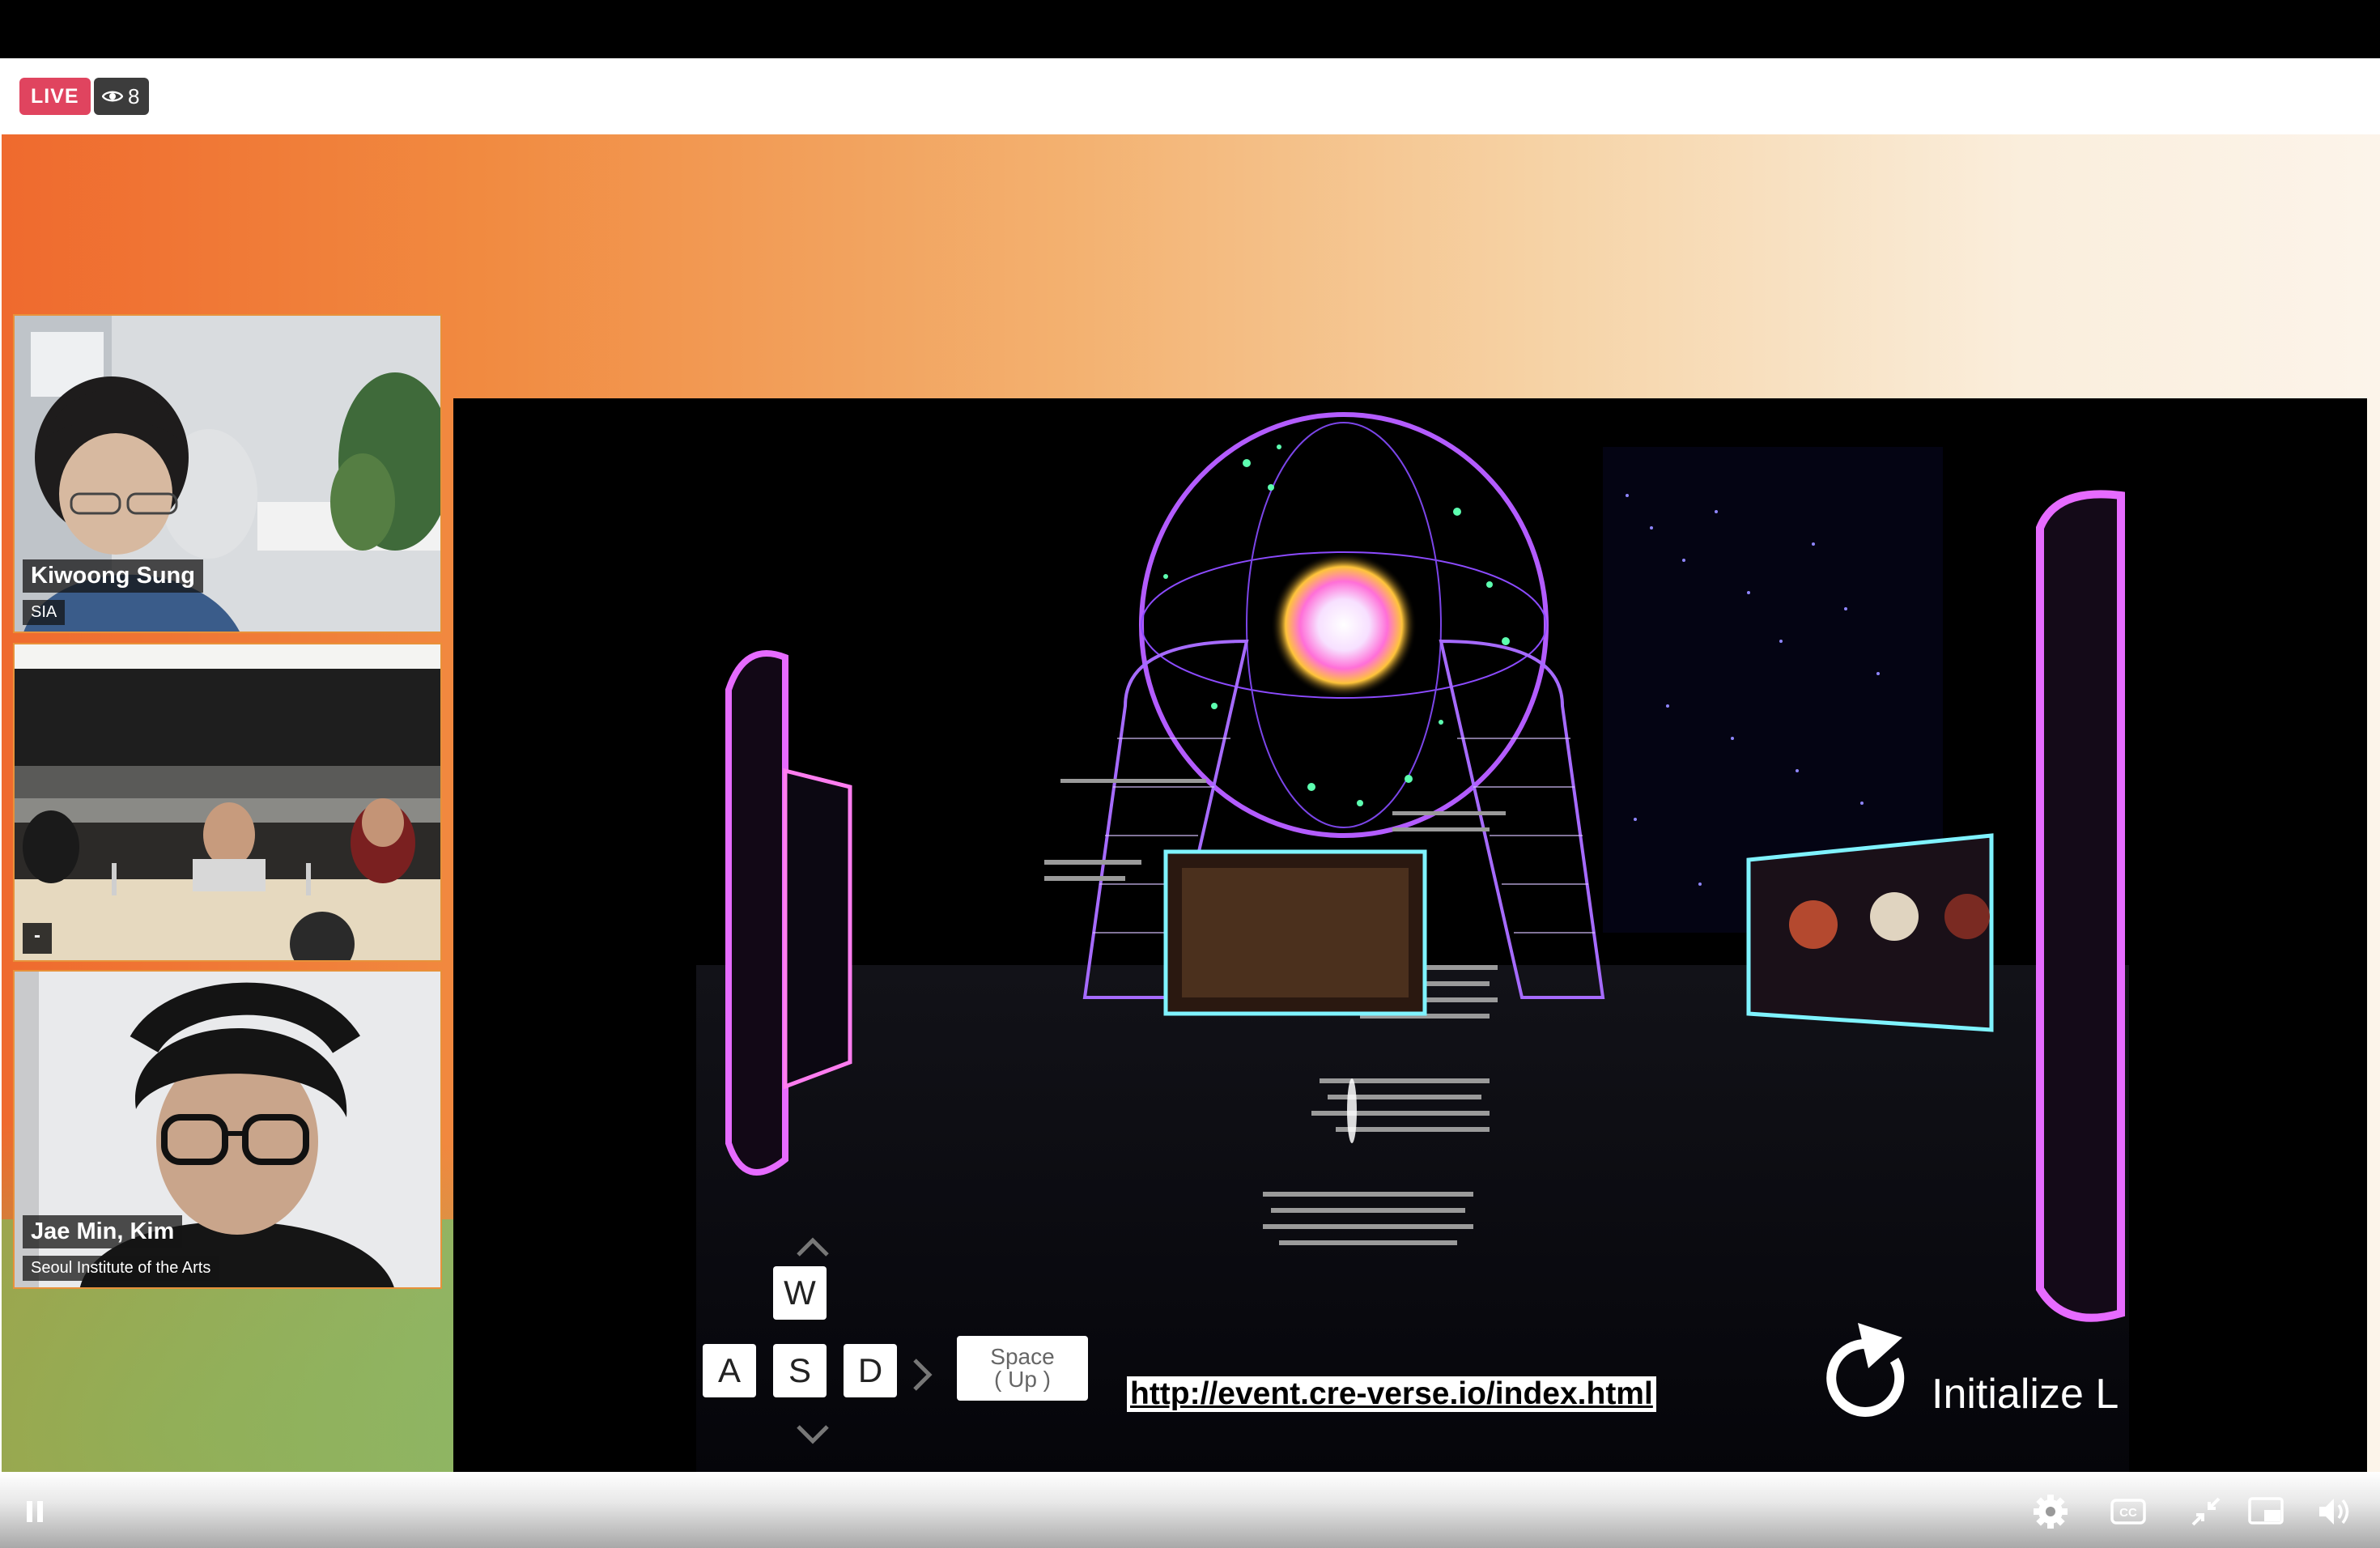 Image resolution: width=2380 pixels, height=1548 pixels. I want to click on participant-video, so click(228, 802).